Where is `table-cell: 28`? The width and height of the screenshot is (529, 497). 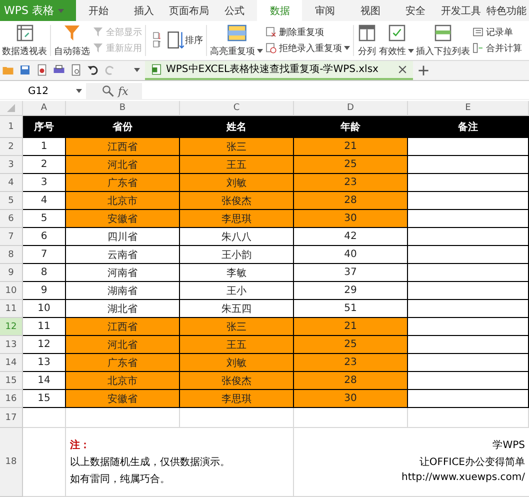 table-cell: 28 is located at coordinates (351, 381).